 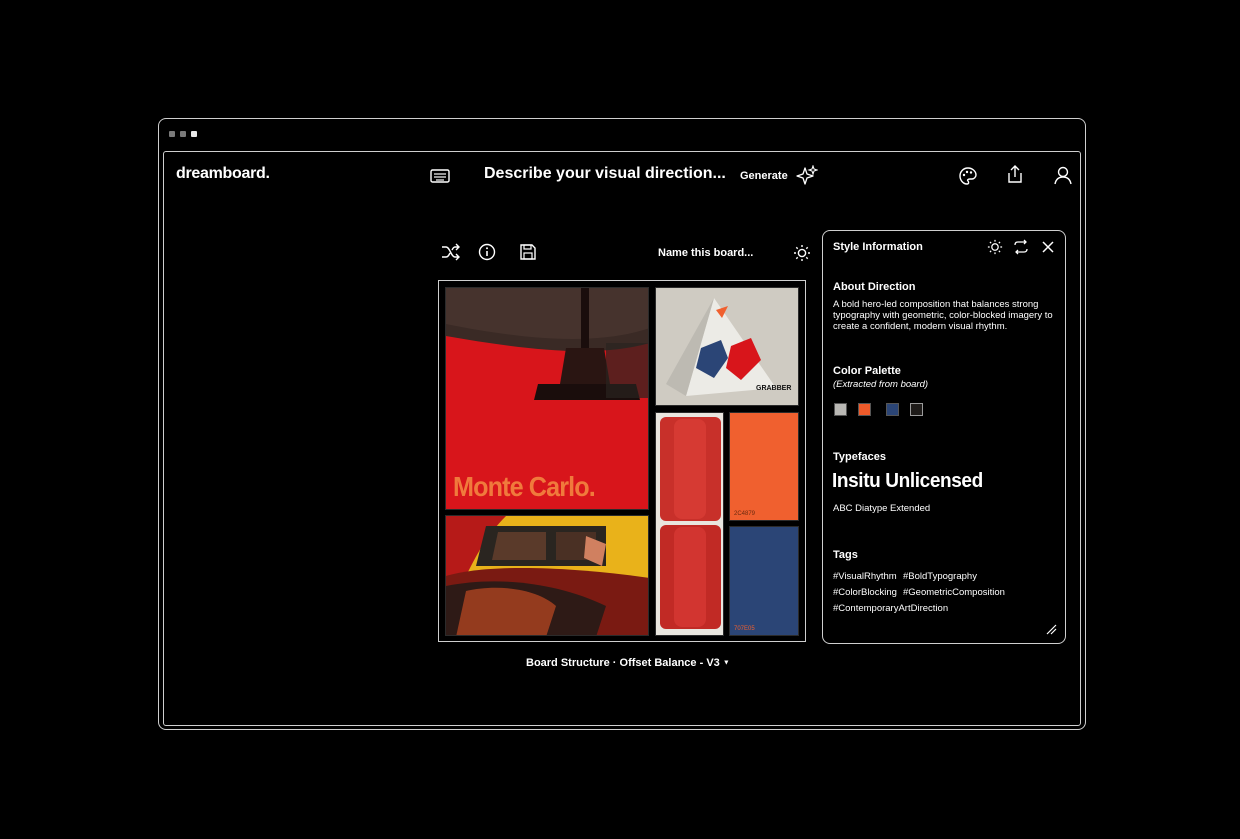 I want to click on close-icon, so click(x=1048, y=247).